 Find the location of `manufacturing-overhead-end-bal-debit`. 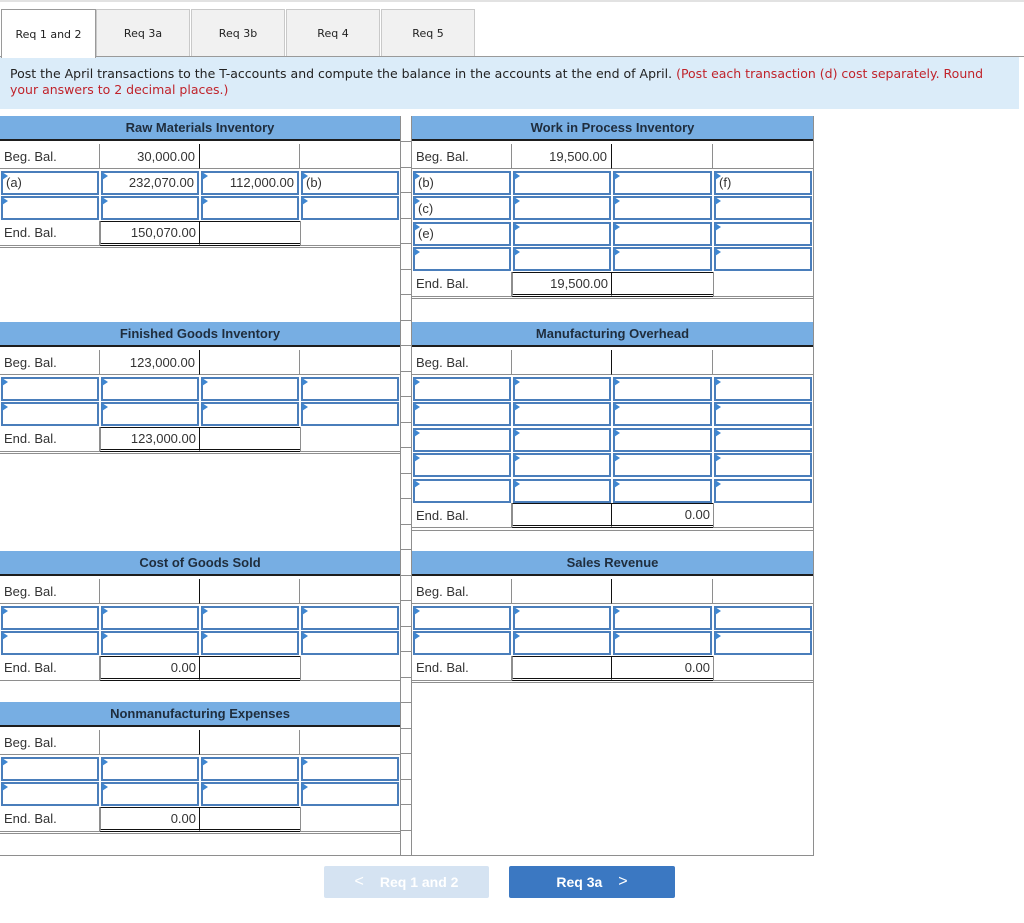

manufacturing-overhead-end-bal-debit is located at coordinates (562, 515).